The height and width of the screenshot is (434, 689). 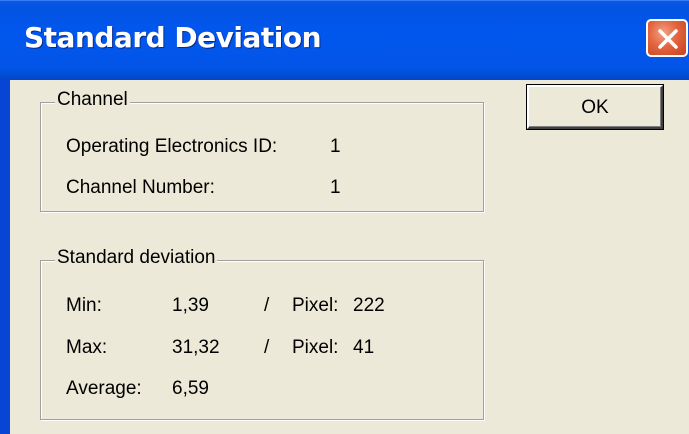 I want to click on average-value: 6,59, so click(x=190, y=388).